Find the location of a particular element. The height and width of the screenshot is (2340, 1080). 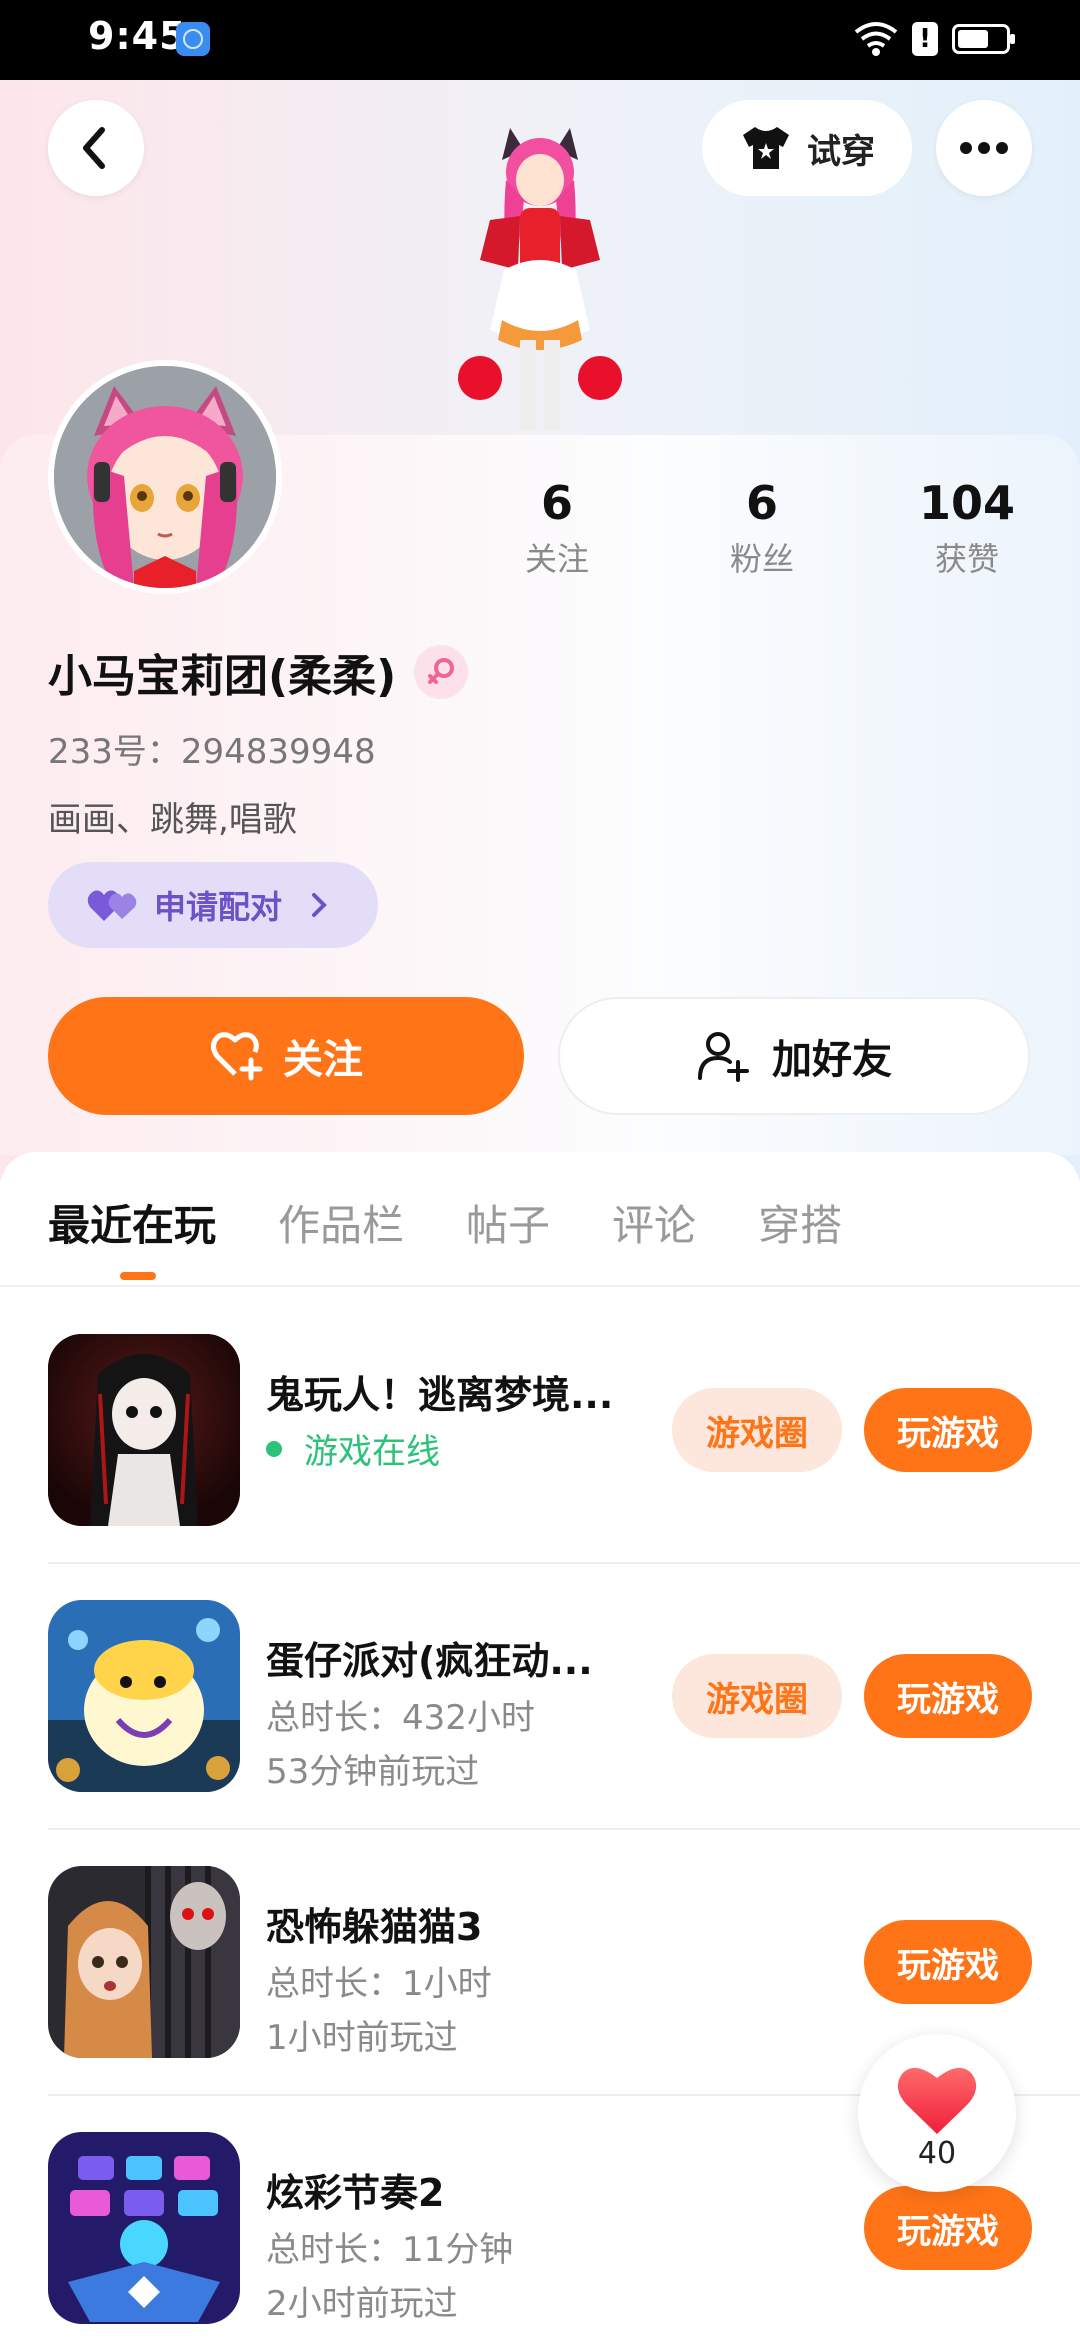

status-icons: ! is located at coordinates (934, 39).